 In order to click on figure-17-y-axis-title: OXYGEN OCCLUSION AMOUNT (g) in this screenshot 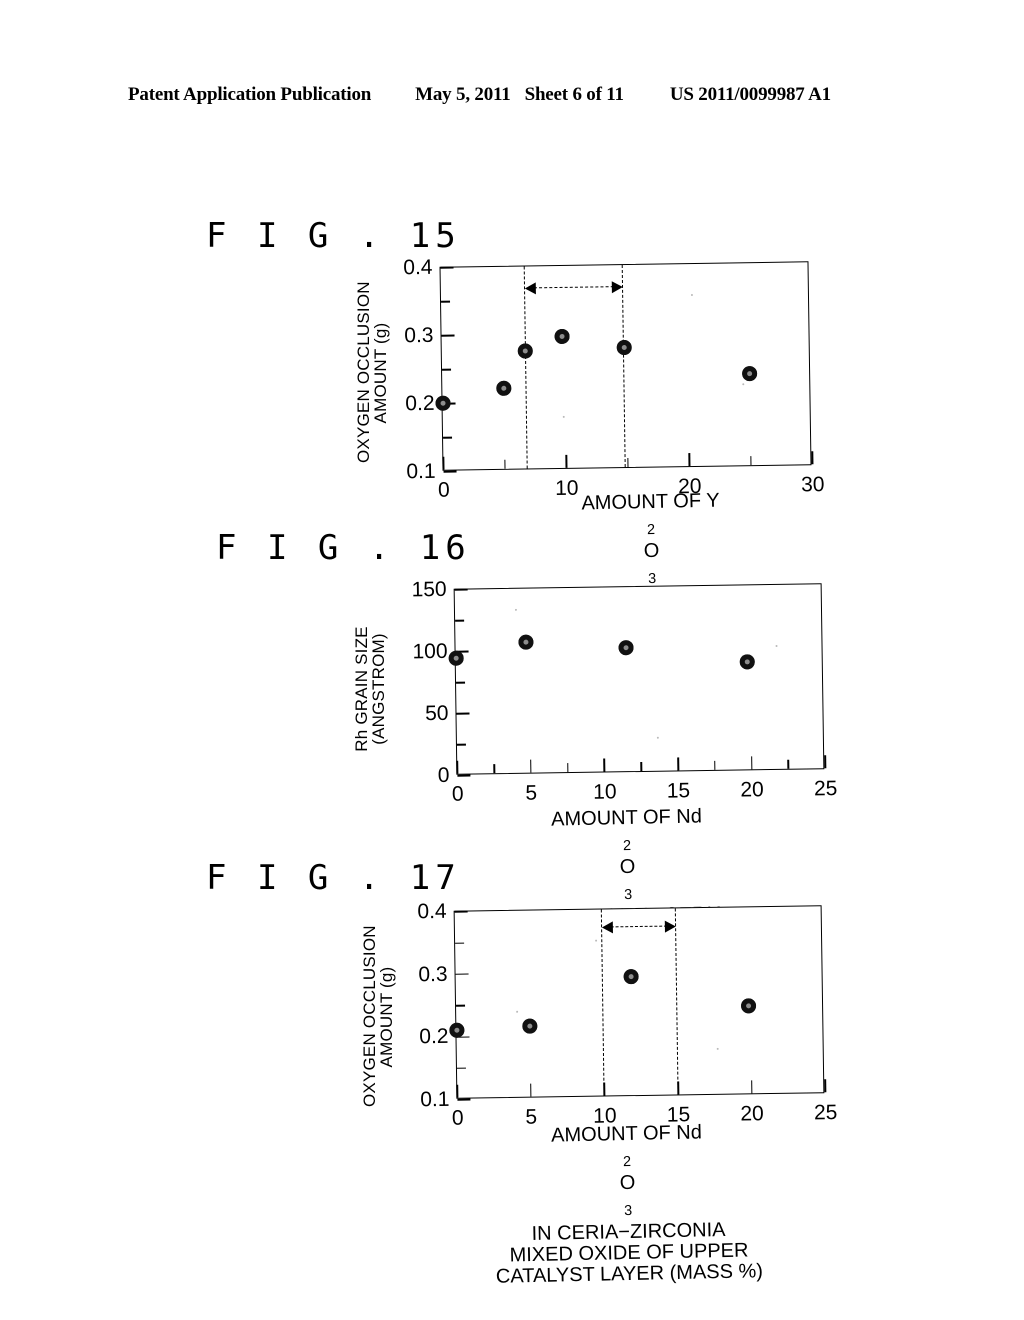, I will do `click(378, 1016)`.